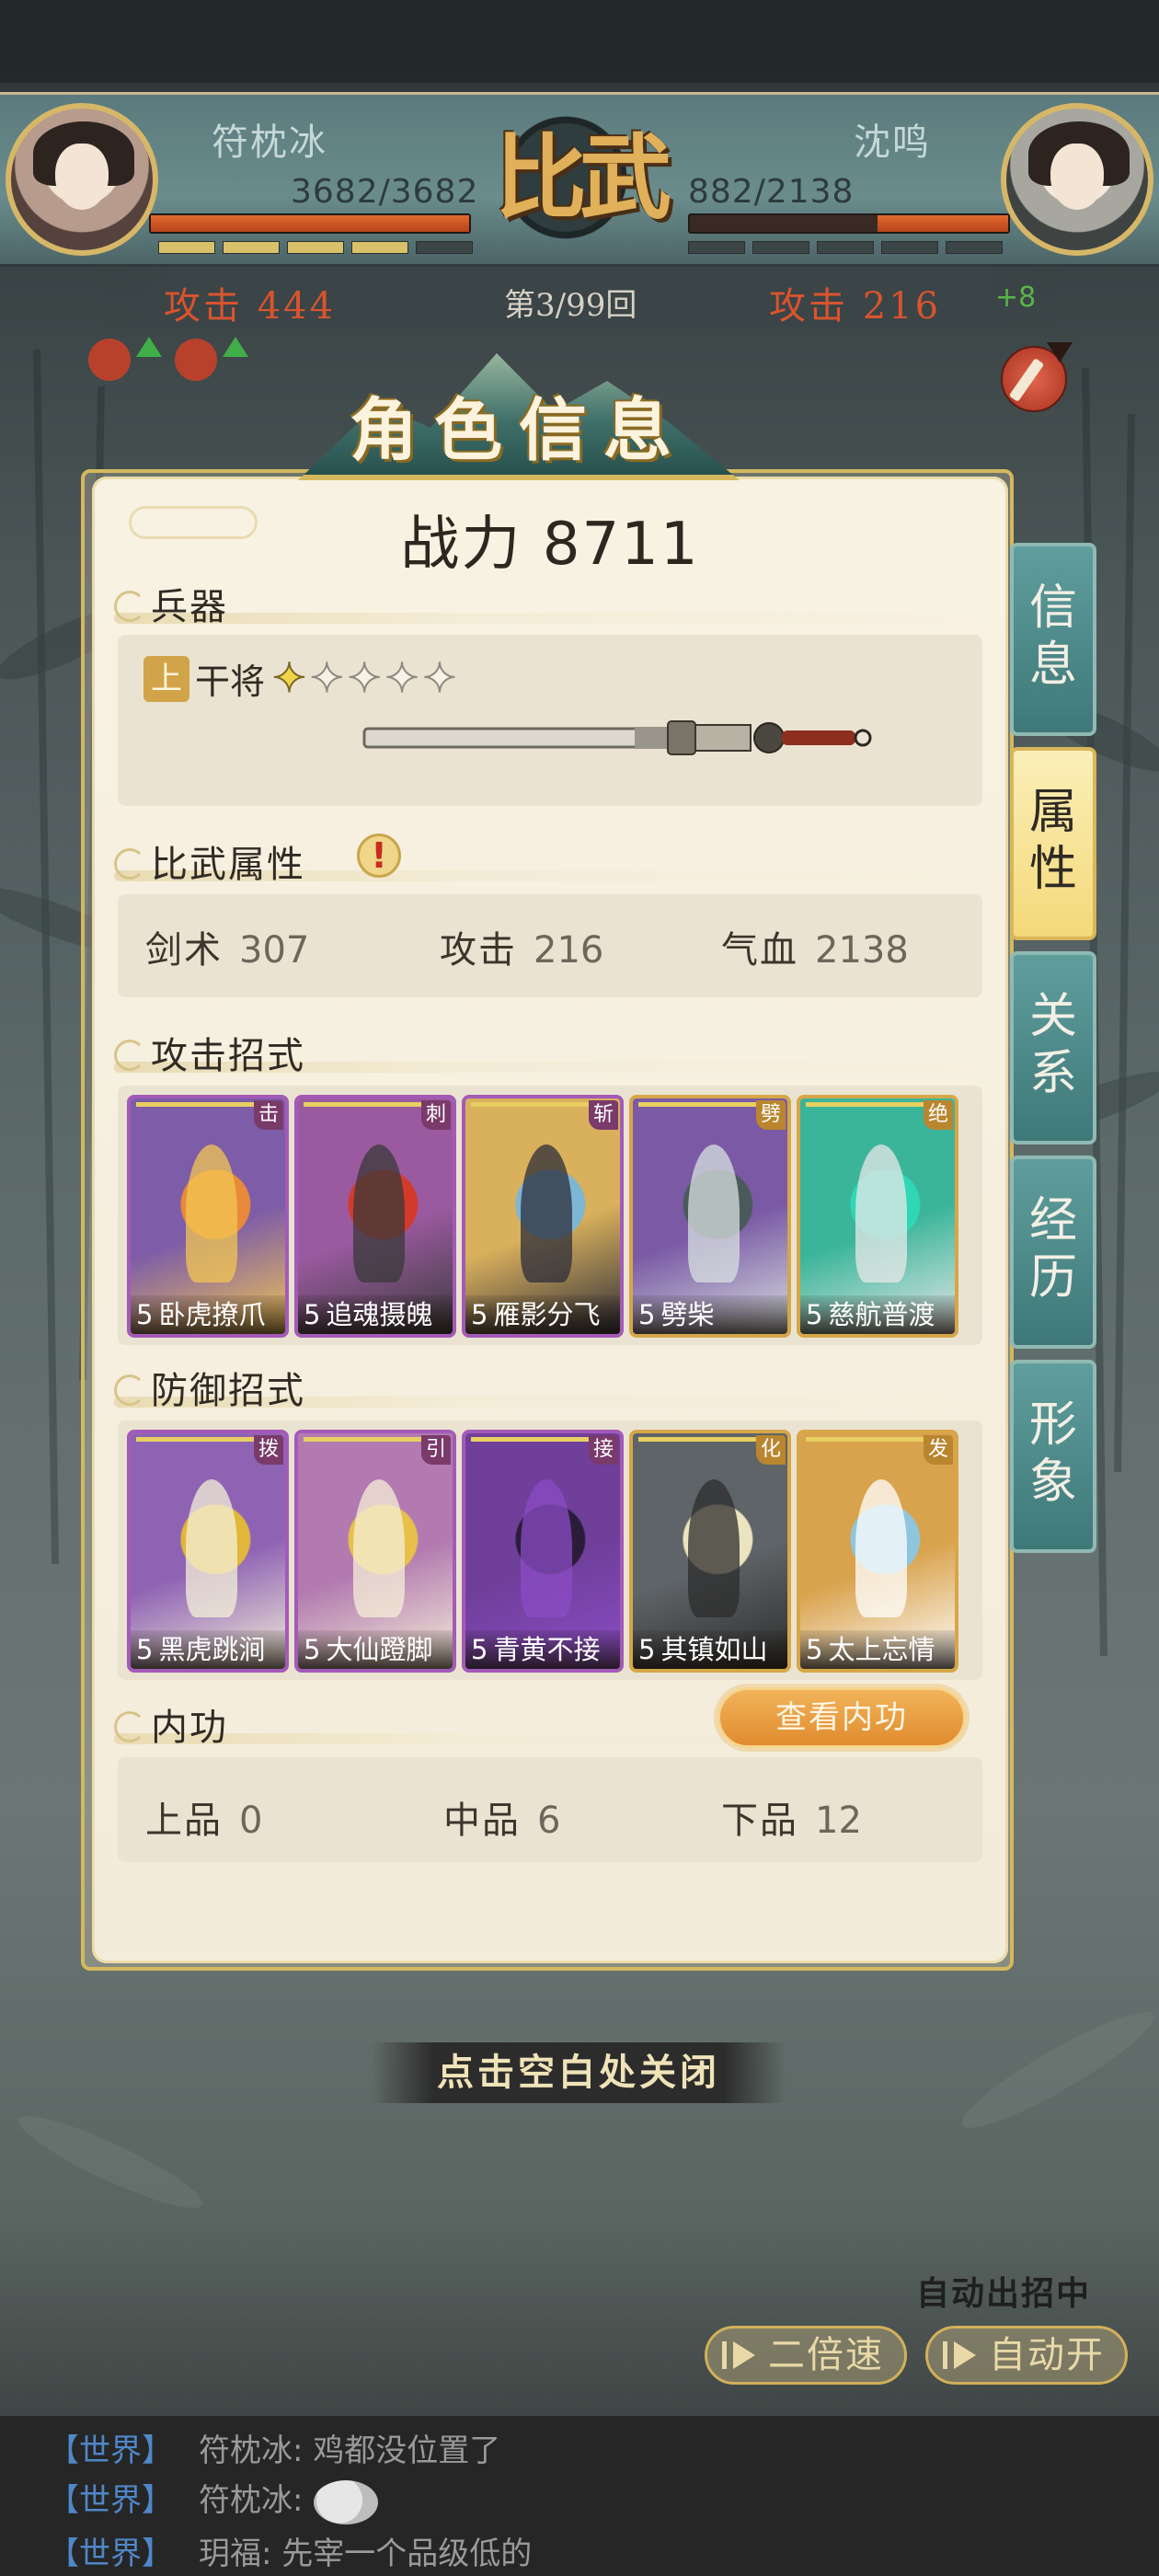 The image size is (1159, 2576). Describe the element at coordinates (877, 1551) in the screenshot. I see `defense-move-card: 发 5 太上忘情` at that location.